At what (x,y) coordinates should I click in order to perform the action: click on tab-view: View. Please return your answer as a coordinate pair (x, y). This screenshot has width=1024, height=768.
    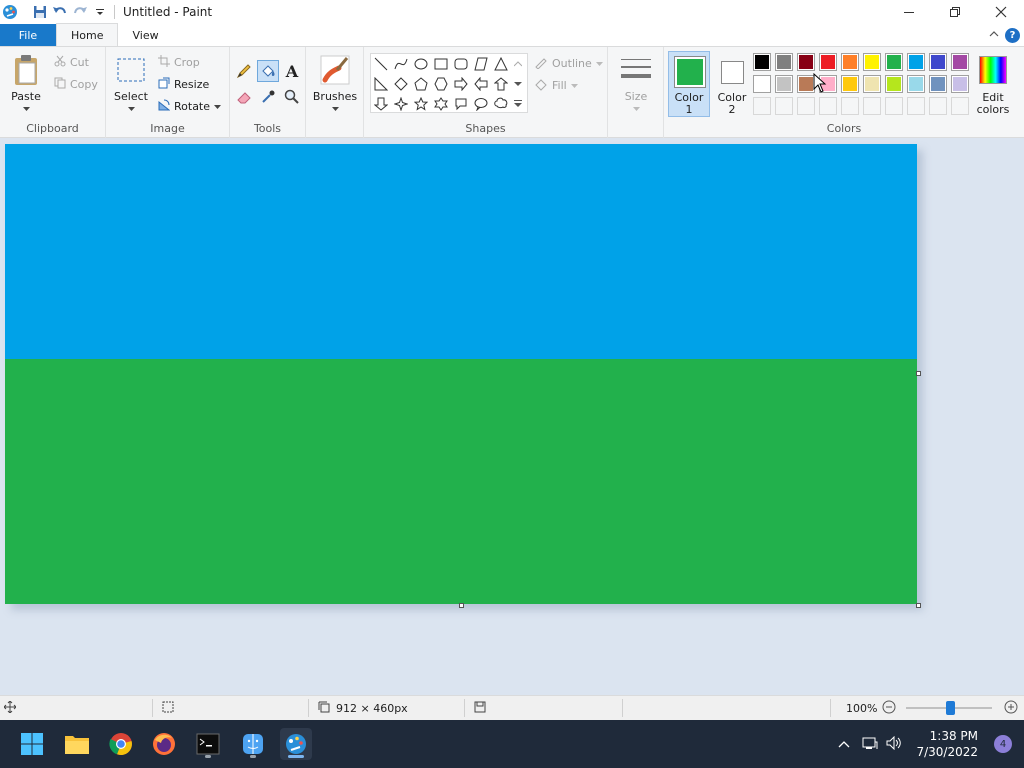
    Looking at the image, I should click on (145, 35).